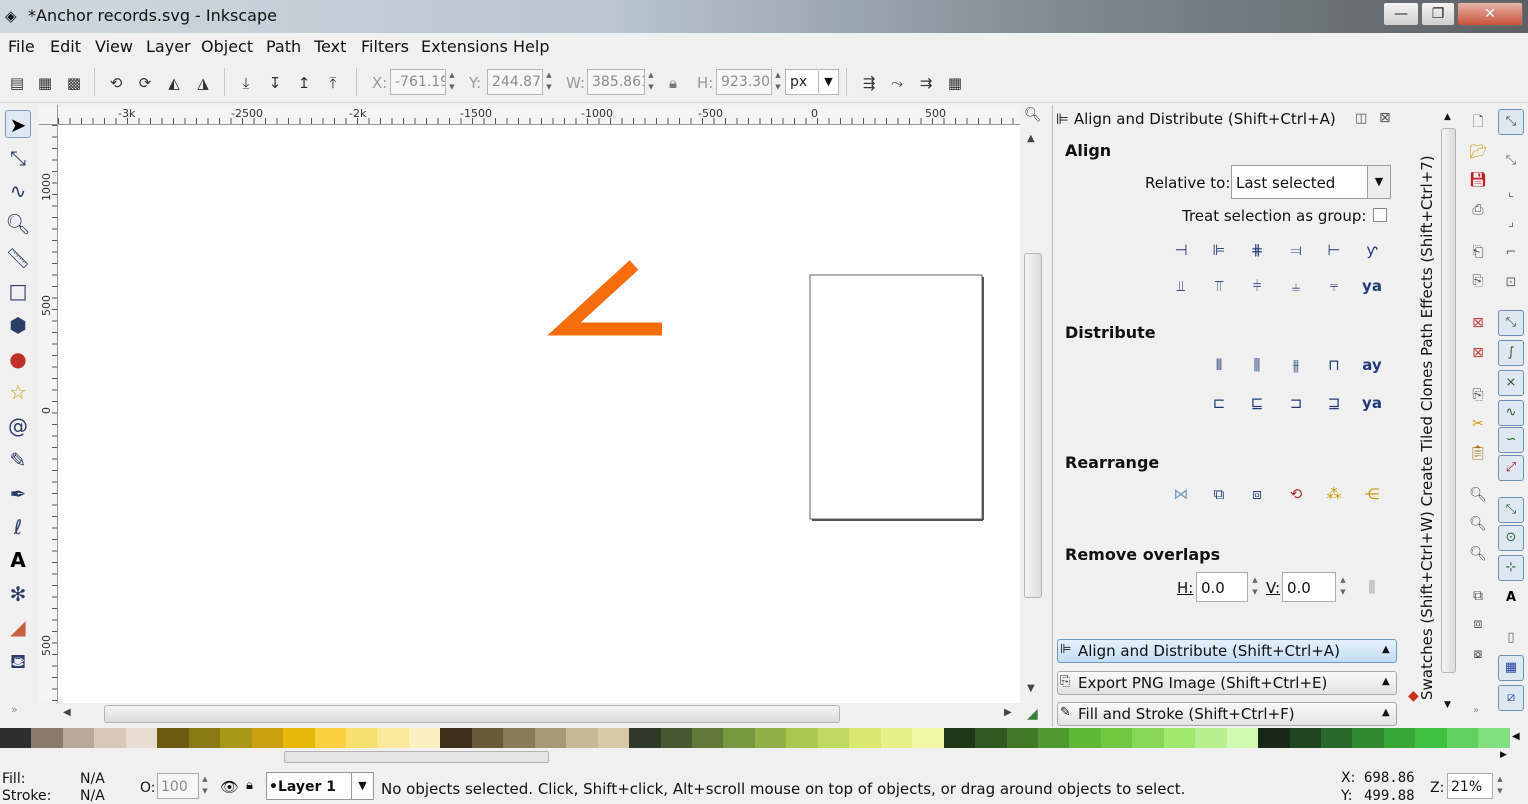  What do you see at coordinates (1334, 286) in the screenshot?
I see `align-top-to-bottom-icon: ⫧` at bounding box center [1334, 286].